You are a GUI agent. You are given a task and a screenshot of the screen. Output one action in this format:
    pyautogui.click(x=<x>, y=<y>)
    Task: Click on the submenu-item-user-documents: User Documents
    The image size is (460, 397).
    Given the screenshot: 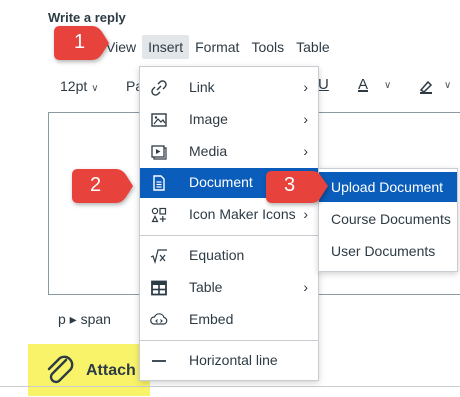 What is the action you would take?
    pyautogui.click(x=388, y=251)
    